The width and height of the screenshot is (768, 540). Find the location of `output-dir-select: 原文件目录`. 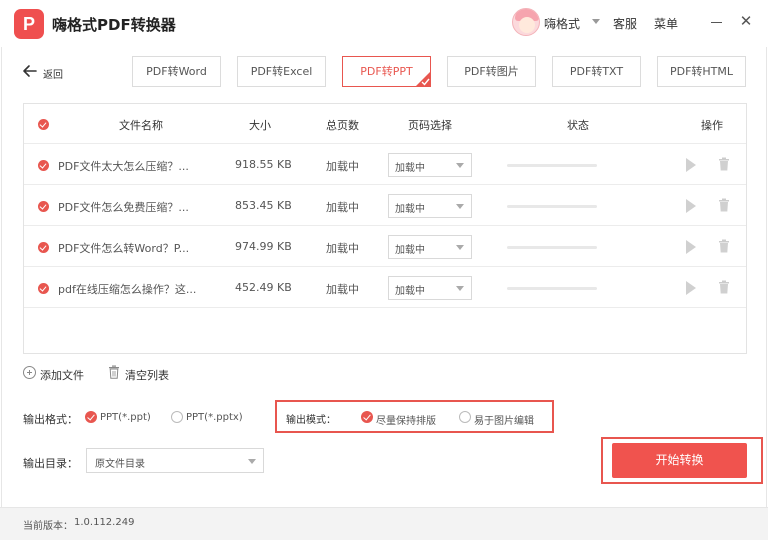

output-dir-select: 原文件目录 is located at coordinates (175, 460).